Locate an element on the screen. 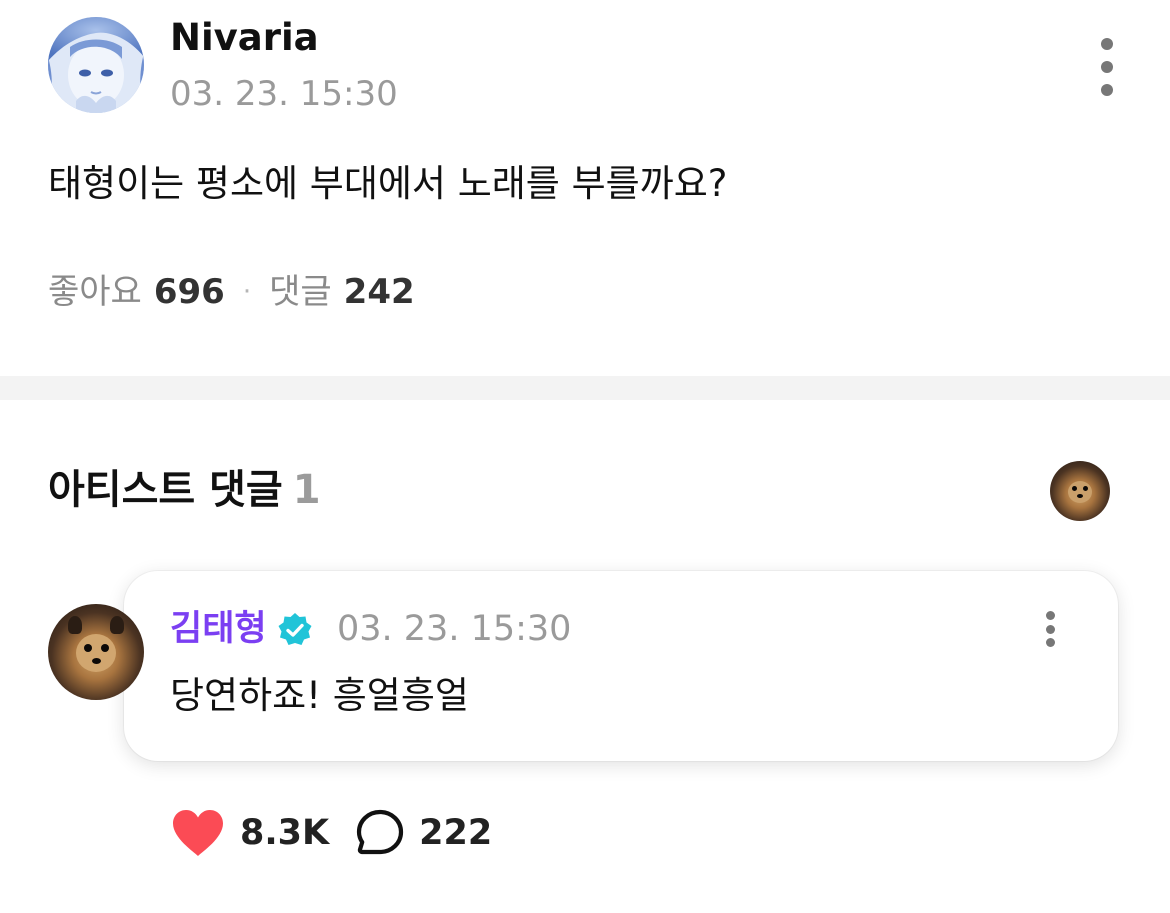  author-avatar is located at coordinates (96, 65).